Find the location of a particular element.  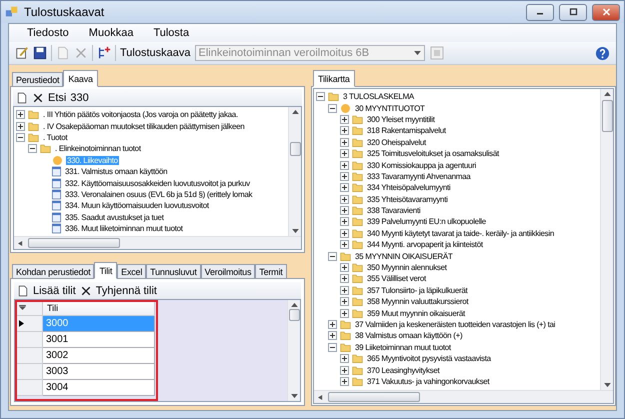

tree-item: 355 Välilliset verot is located at coordinates (396, 279).